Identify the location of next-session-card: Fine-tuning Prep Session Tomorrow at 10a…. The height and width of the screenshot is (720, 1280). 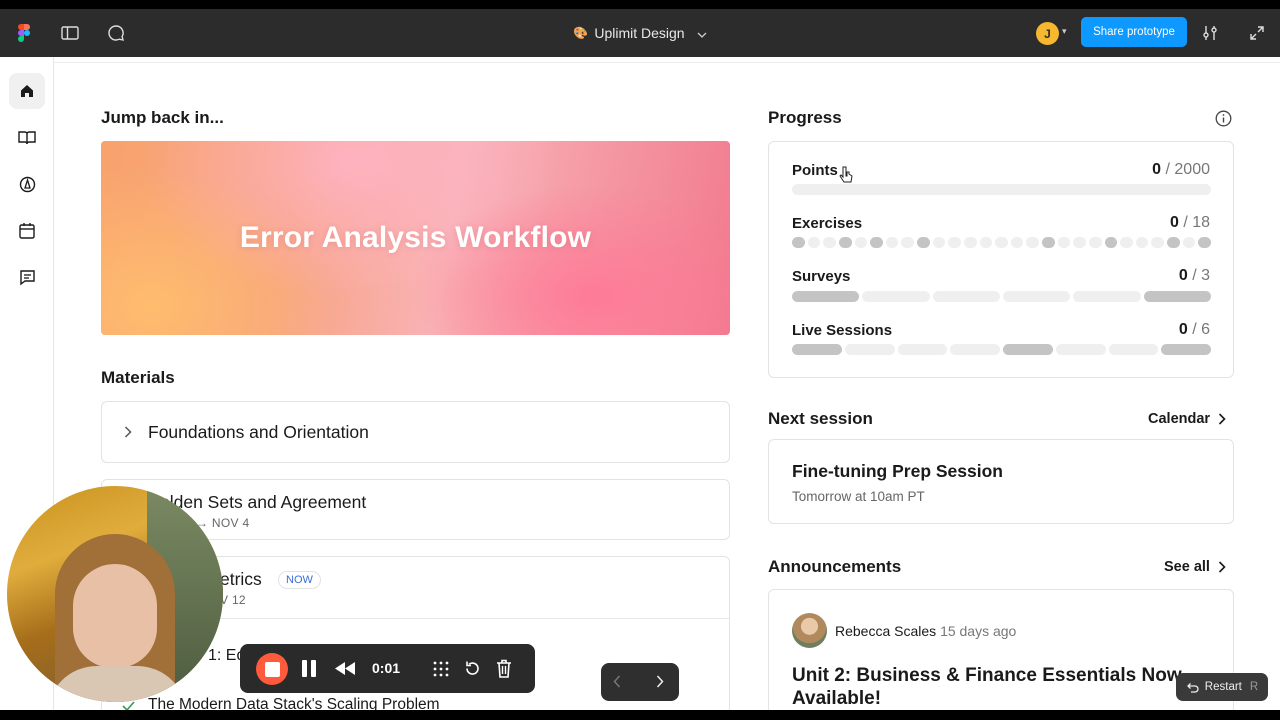
(1001, 481).